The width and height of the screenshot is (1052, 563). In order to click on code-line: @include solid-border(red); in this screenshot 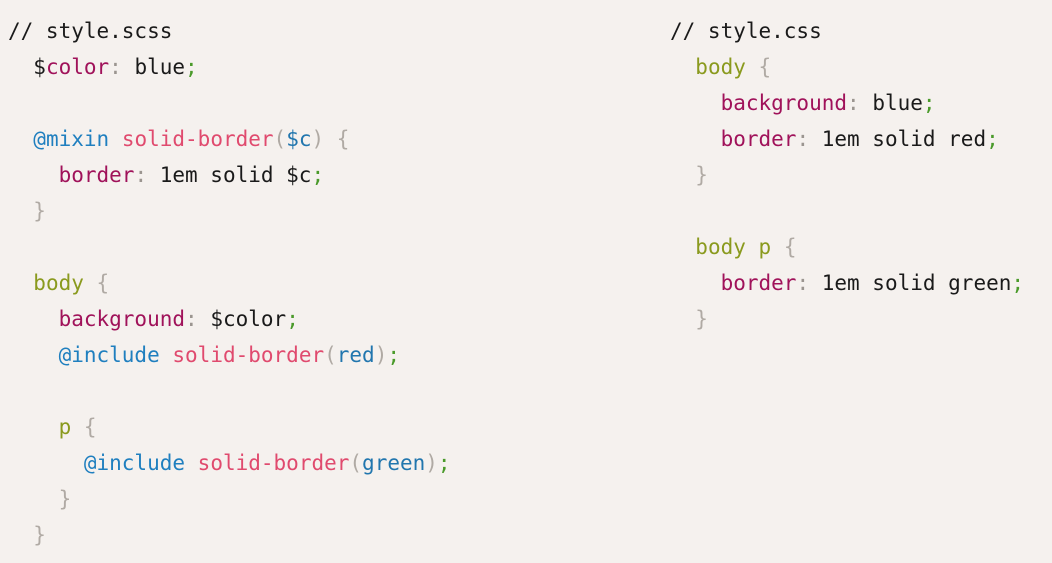, I will do `click(229, 355)`.